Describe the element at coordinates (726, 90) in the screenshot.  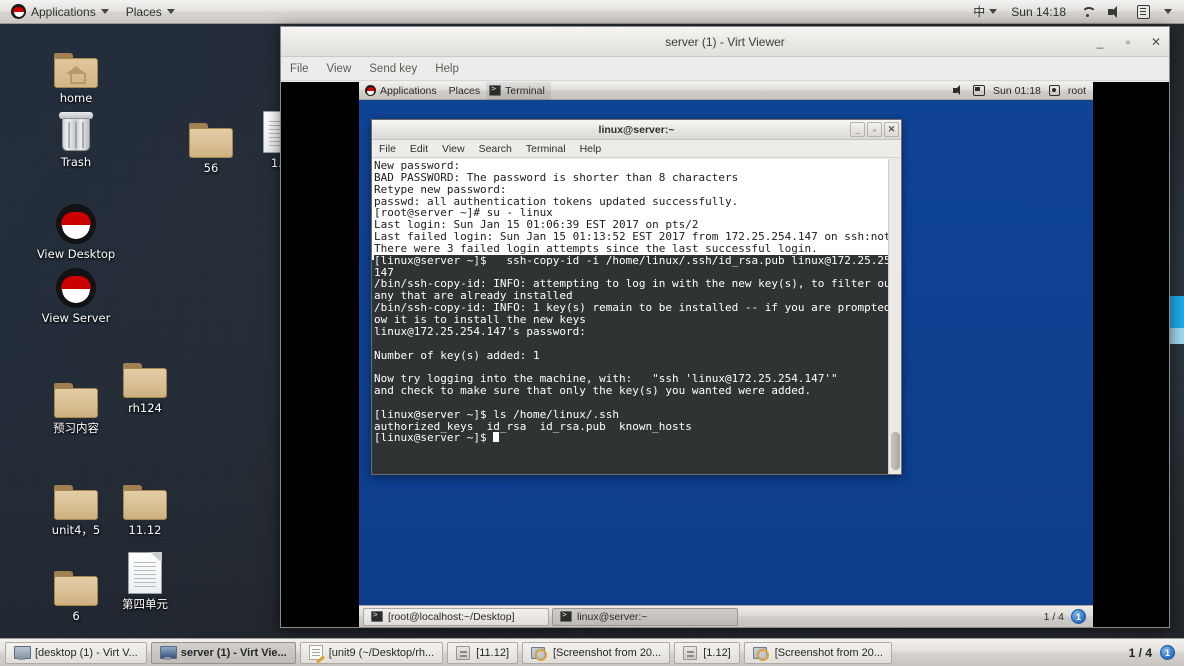
I see `guest-top-panel: Applications Places Terminal Sun 01:18` at that location.